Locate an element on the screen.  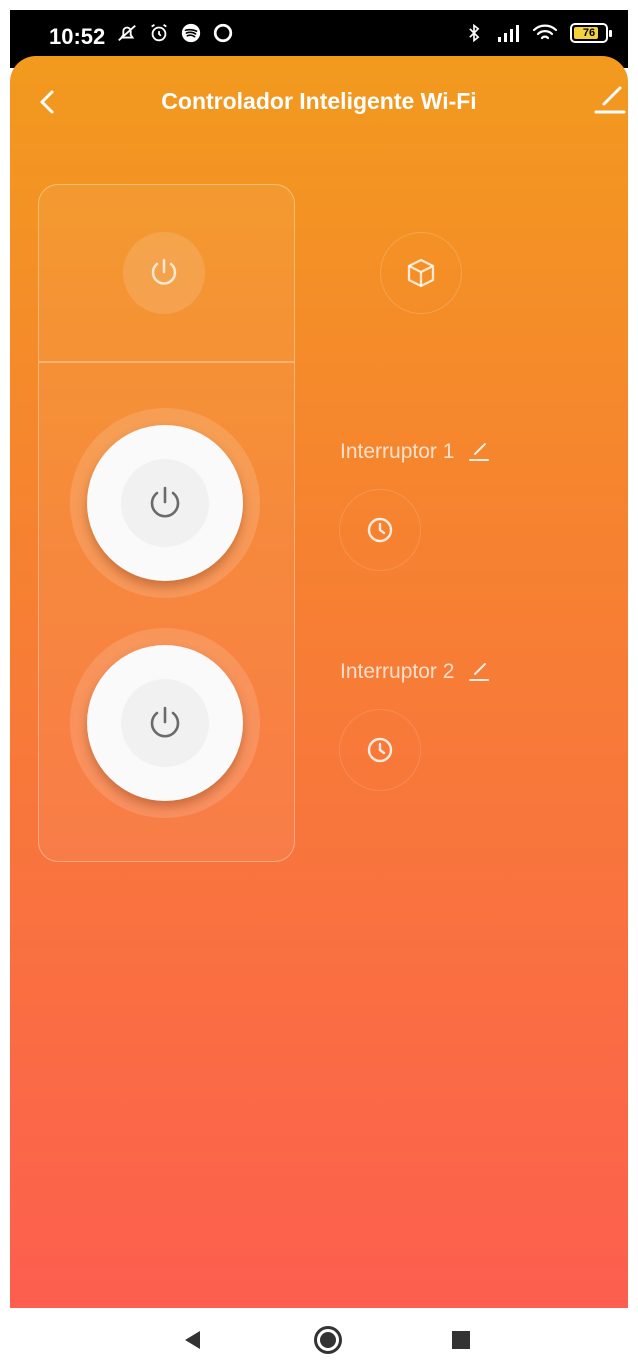
cube-icon is located at coordinates (421, 273).